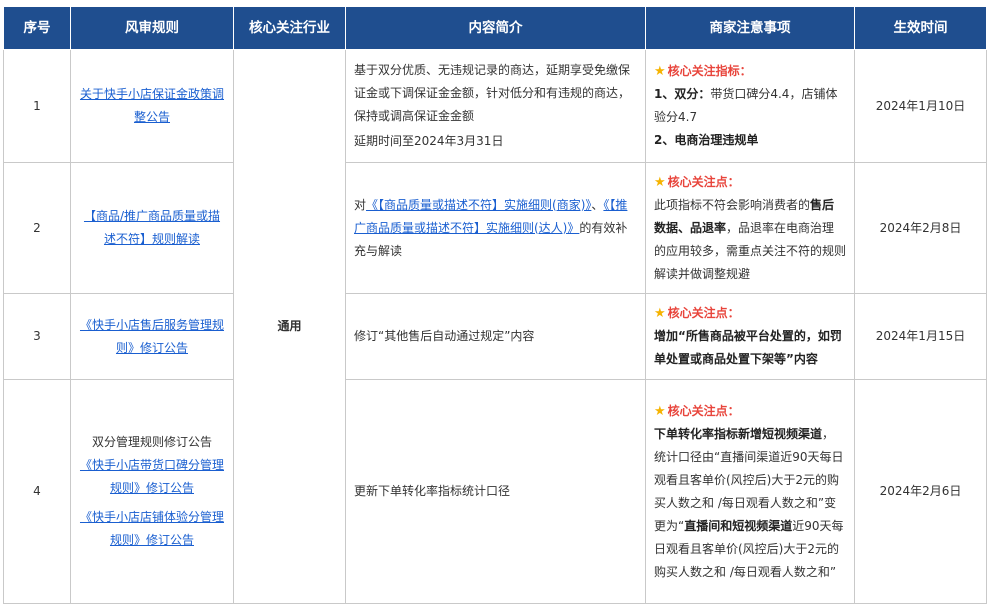  I want to click on rule-link: 《快手小店带货口碑分管理规则》修订公告, so click(152, 476).